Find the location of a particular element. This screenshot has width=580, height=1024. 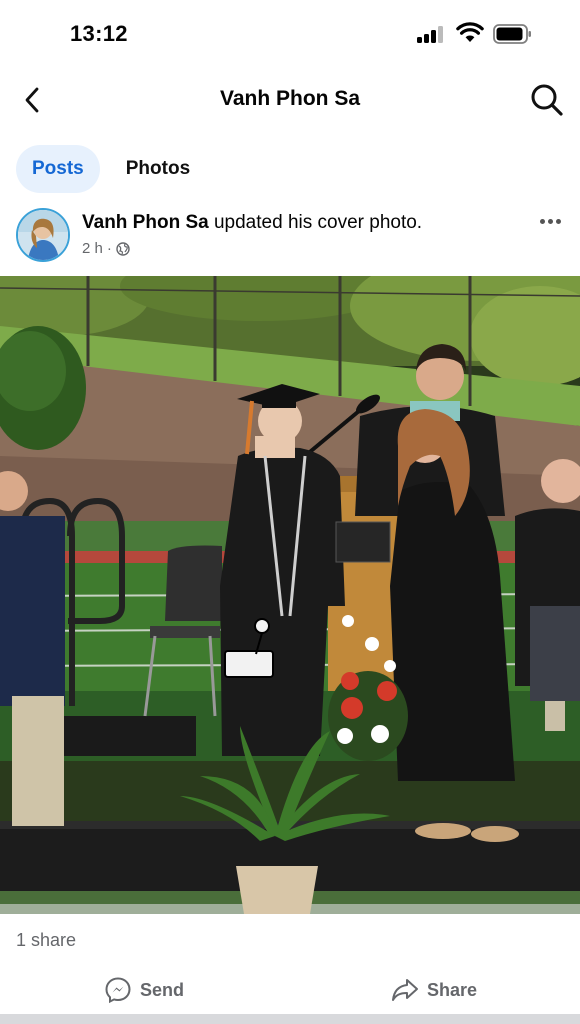

share-label: Share is located at coordinates (452, 989).